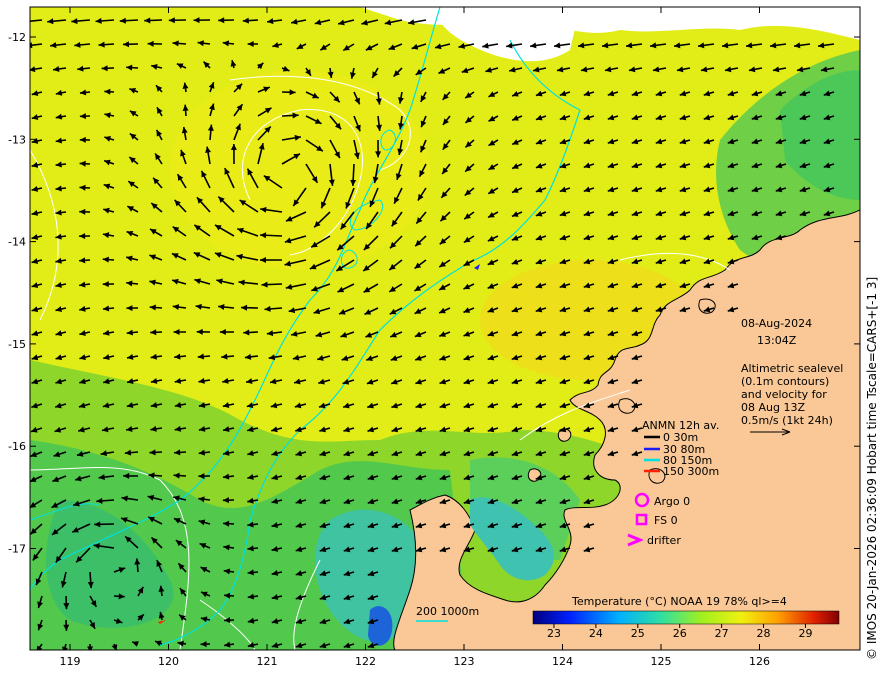 The height and width of the screenshot is (680, 880). I want to click on colorbar-tick-label: 25, so click(638, 633).